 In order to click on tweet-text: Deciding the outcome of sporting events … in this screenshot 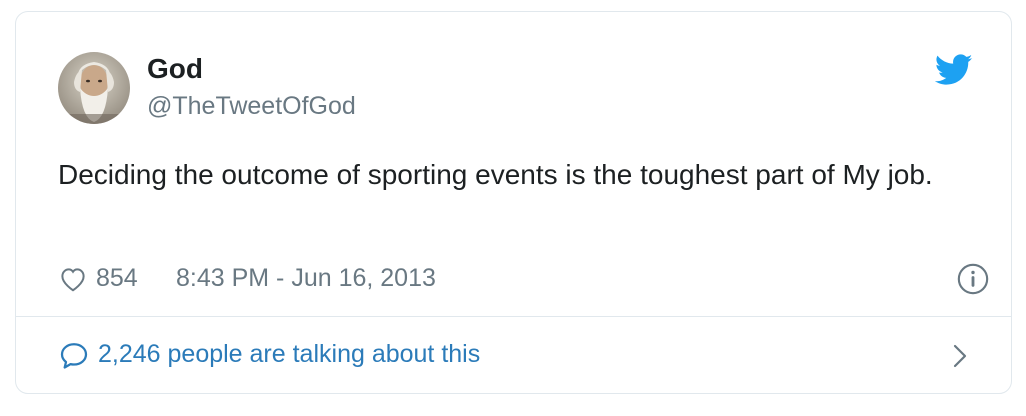, I will do `click(495, 174)`.